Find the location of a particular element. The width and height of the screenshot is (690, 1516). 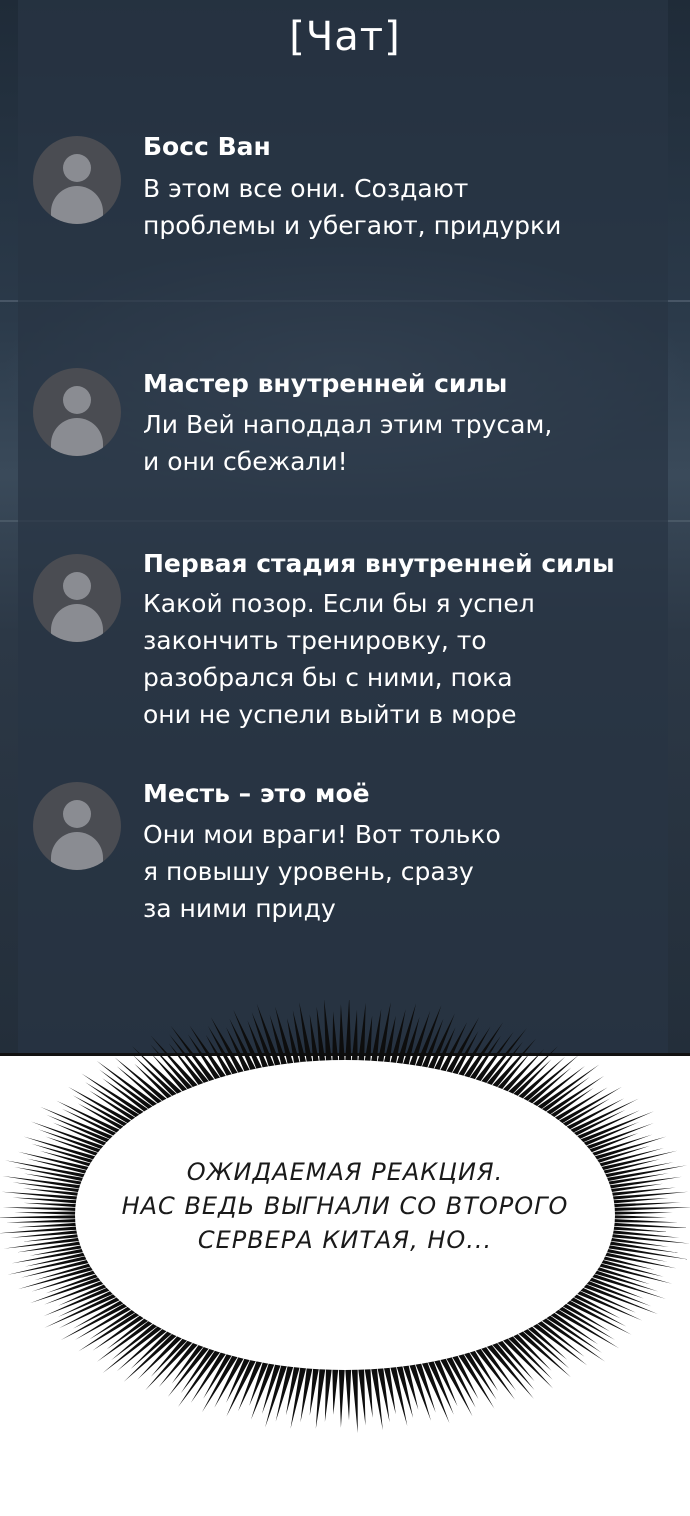

message-author: Босс Ван is located at coordinates (207, 146).